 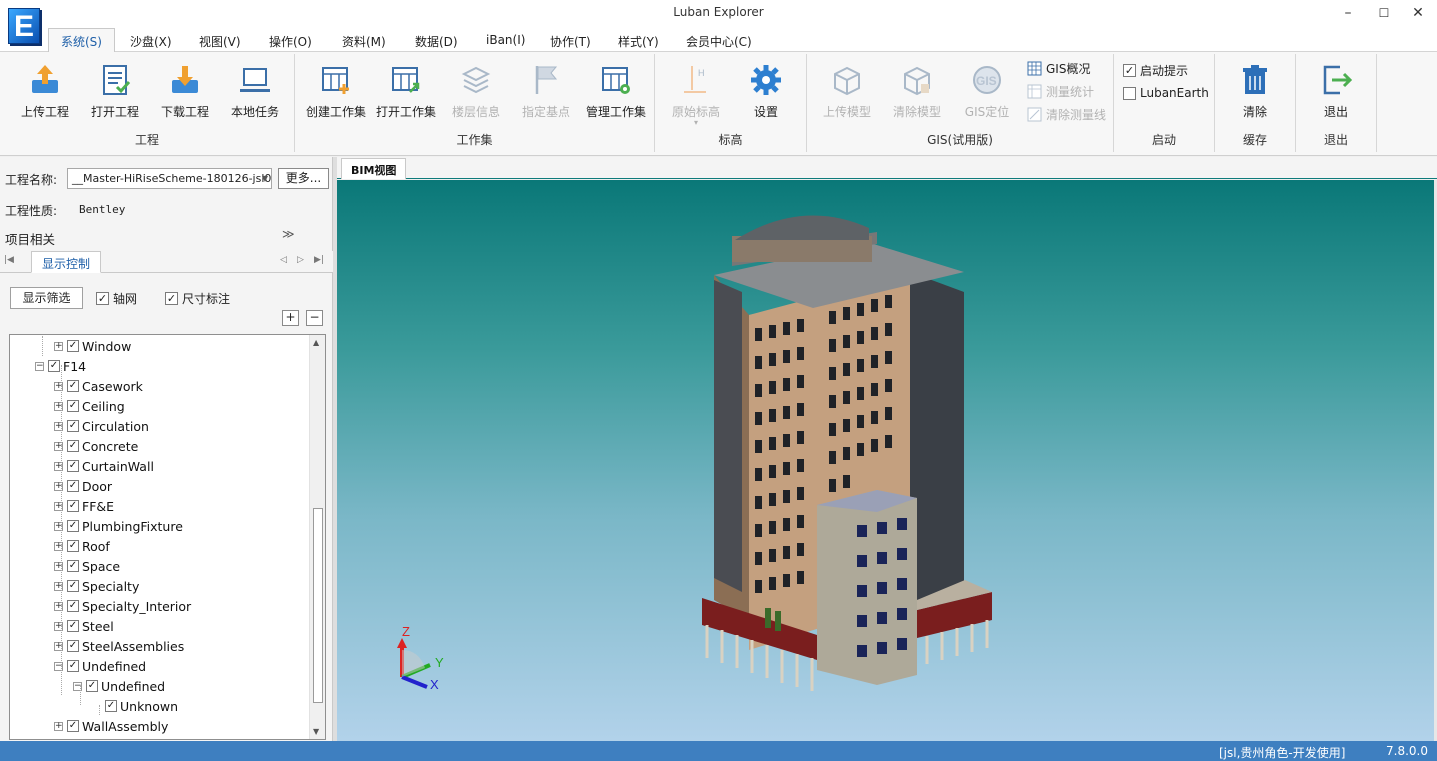 What do you see at coordinates (9, 260) in the screenshot?
I see `first-tab-icon: |◀` at bounding box center [9, 260].